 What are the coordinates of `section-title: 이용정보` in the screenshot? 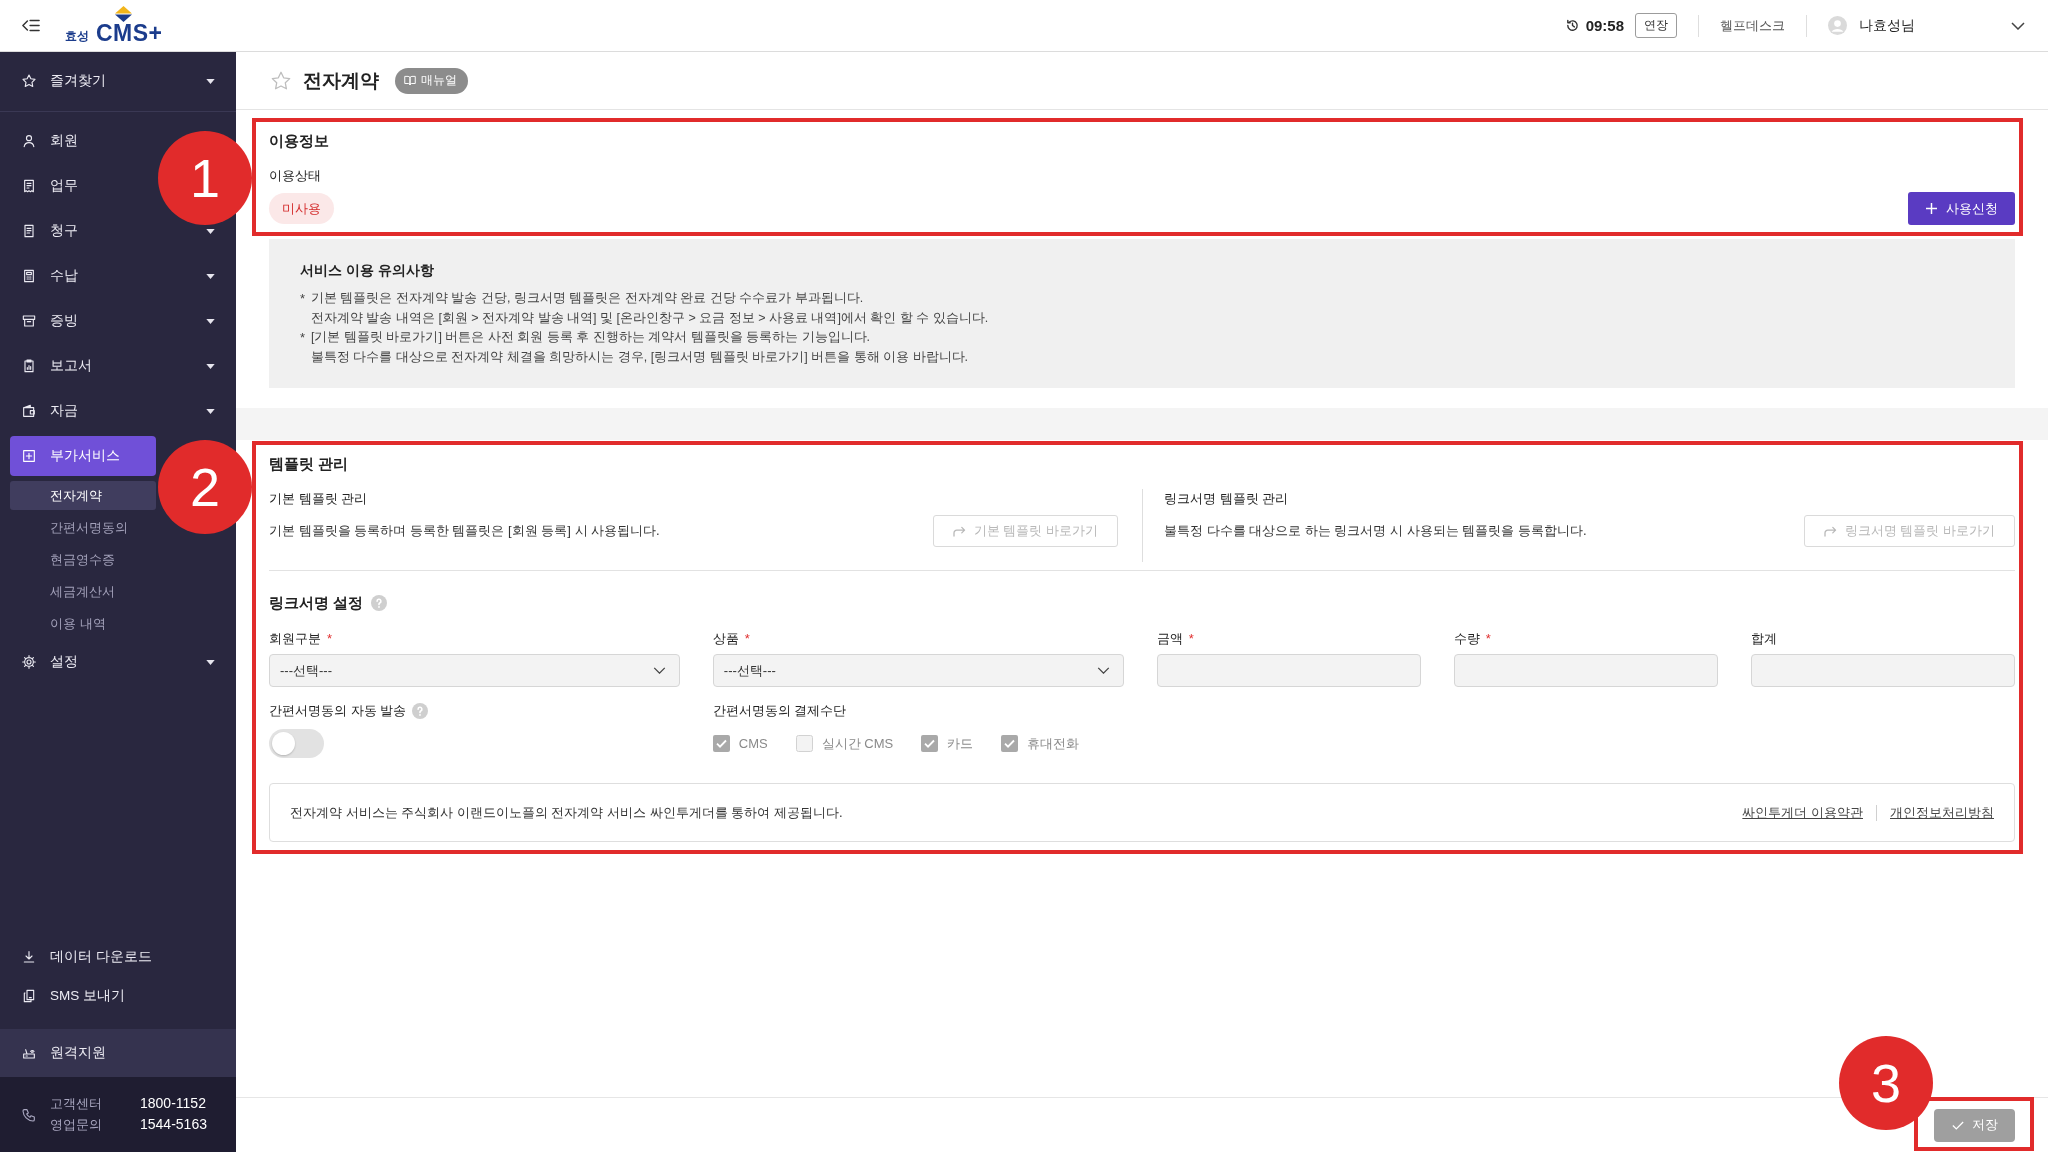 It's located at (299, 141).